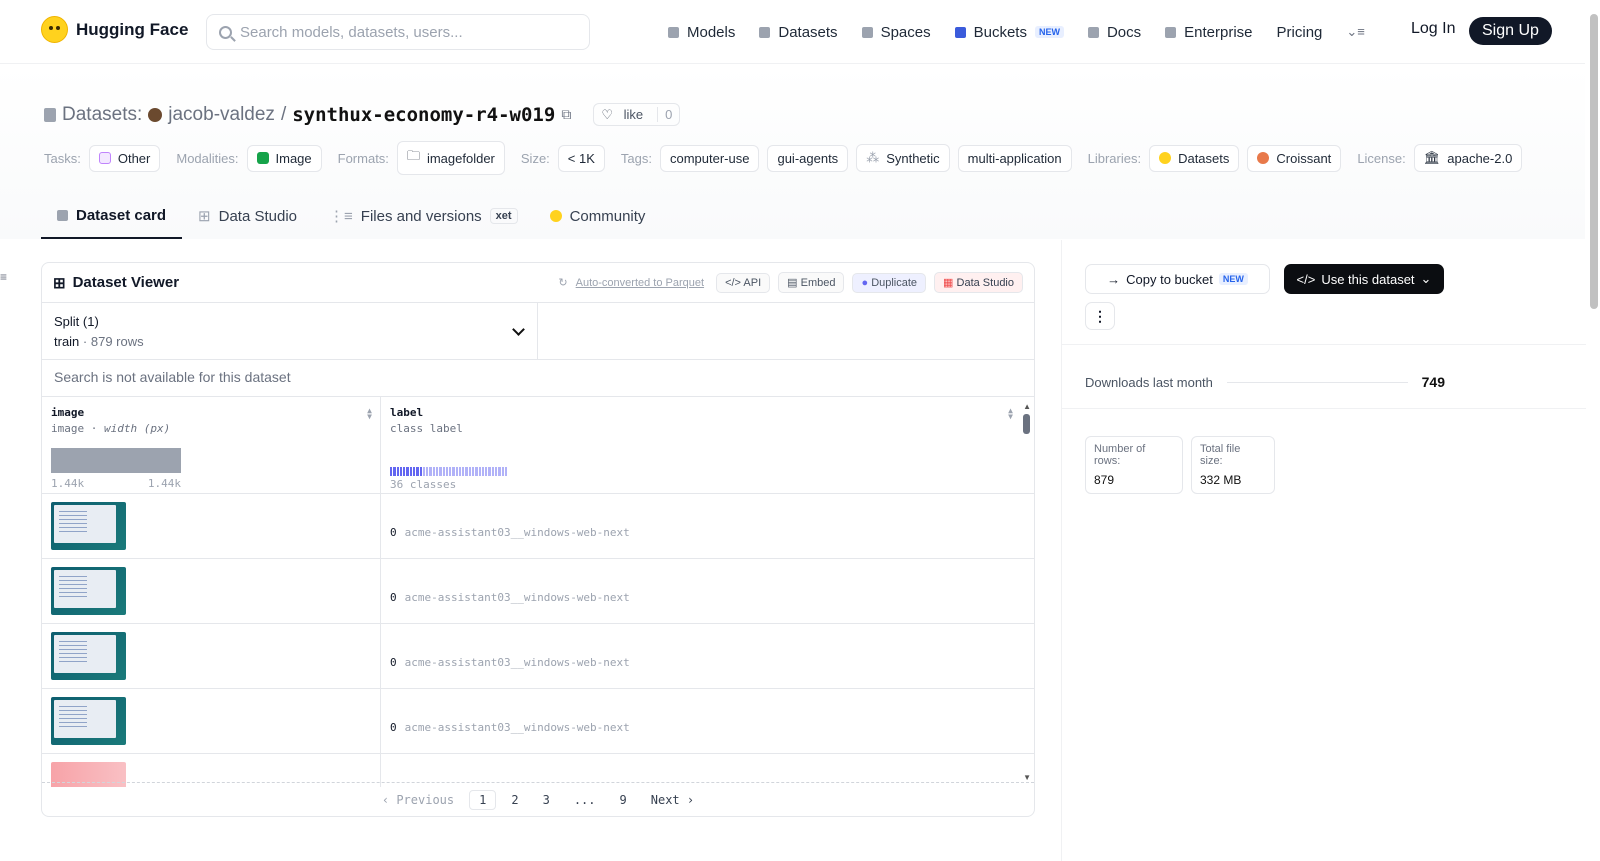 The image size is (1600, 861). What do you see at coordinates (284, 158) in the screenshot?
I see `modality-tag: Image` at bounding box center [284, 158].